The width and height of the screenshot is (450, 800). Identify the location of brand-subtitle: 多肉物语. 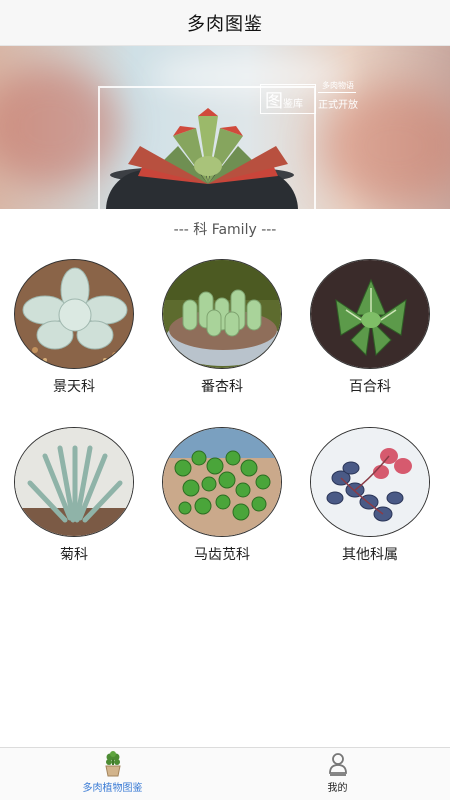
(338, 85).